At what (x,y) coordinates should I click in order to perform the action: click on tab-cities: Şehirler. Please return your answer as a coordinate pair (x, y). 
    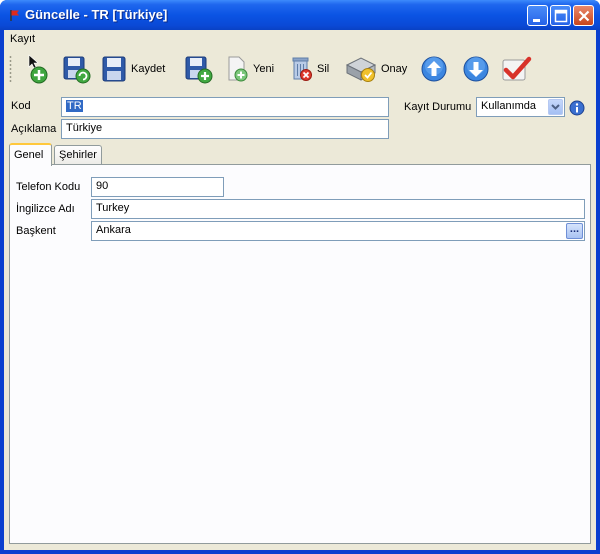
    Looking at the image, I should click on (78, 155).